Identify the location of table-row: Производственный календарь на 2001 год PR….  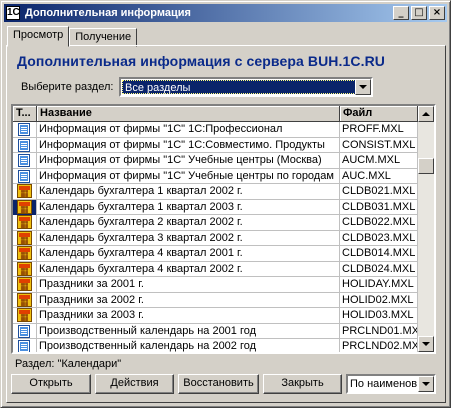
(215, 331).